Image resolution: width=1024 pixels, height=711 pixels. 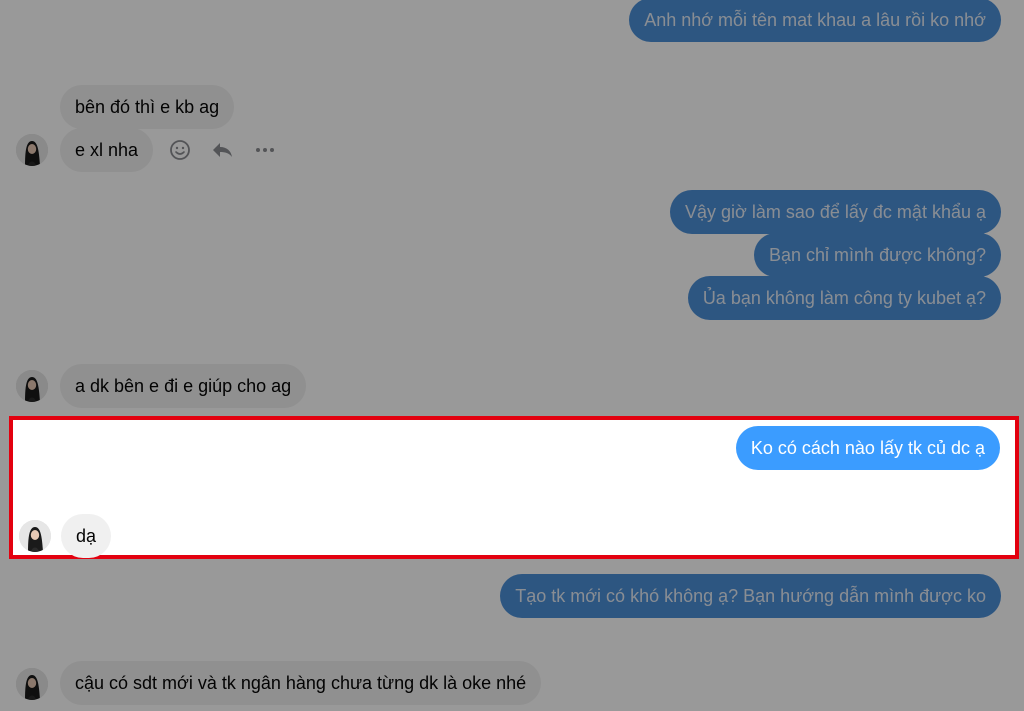 What do you see at coordinates (867, 448) in the screenshot?
I see `outgoing-message: Ko có cách nào lấy tk củ dc ạ` at bounding box center [867, 448].